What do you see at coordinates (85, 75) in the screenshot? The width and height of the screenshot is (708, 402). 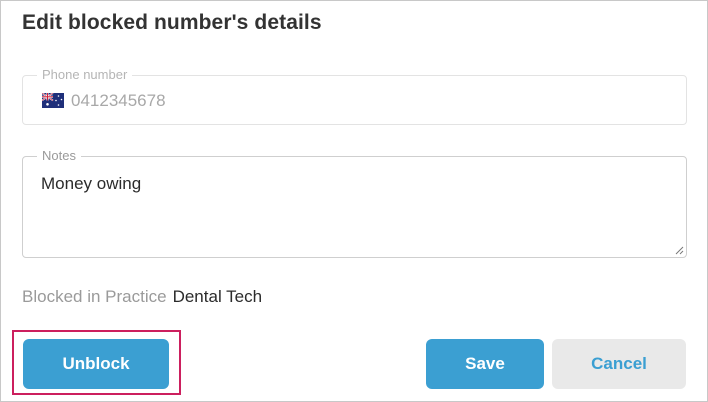 I see `phone-number-label: Phone number` at bounding box center [85, 75].